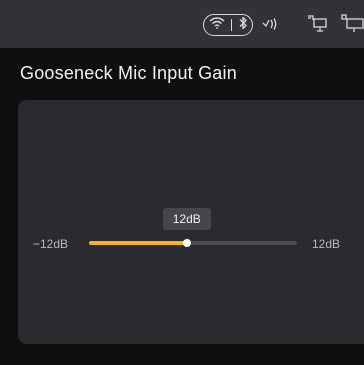 The width and height of the screenshot is (364, 365). Describe the element at coordinates (228, 25) in the screenshot. I see `connectivity-status-pill` at that location.